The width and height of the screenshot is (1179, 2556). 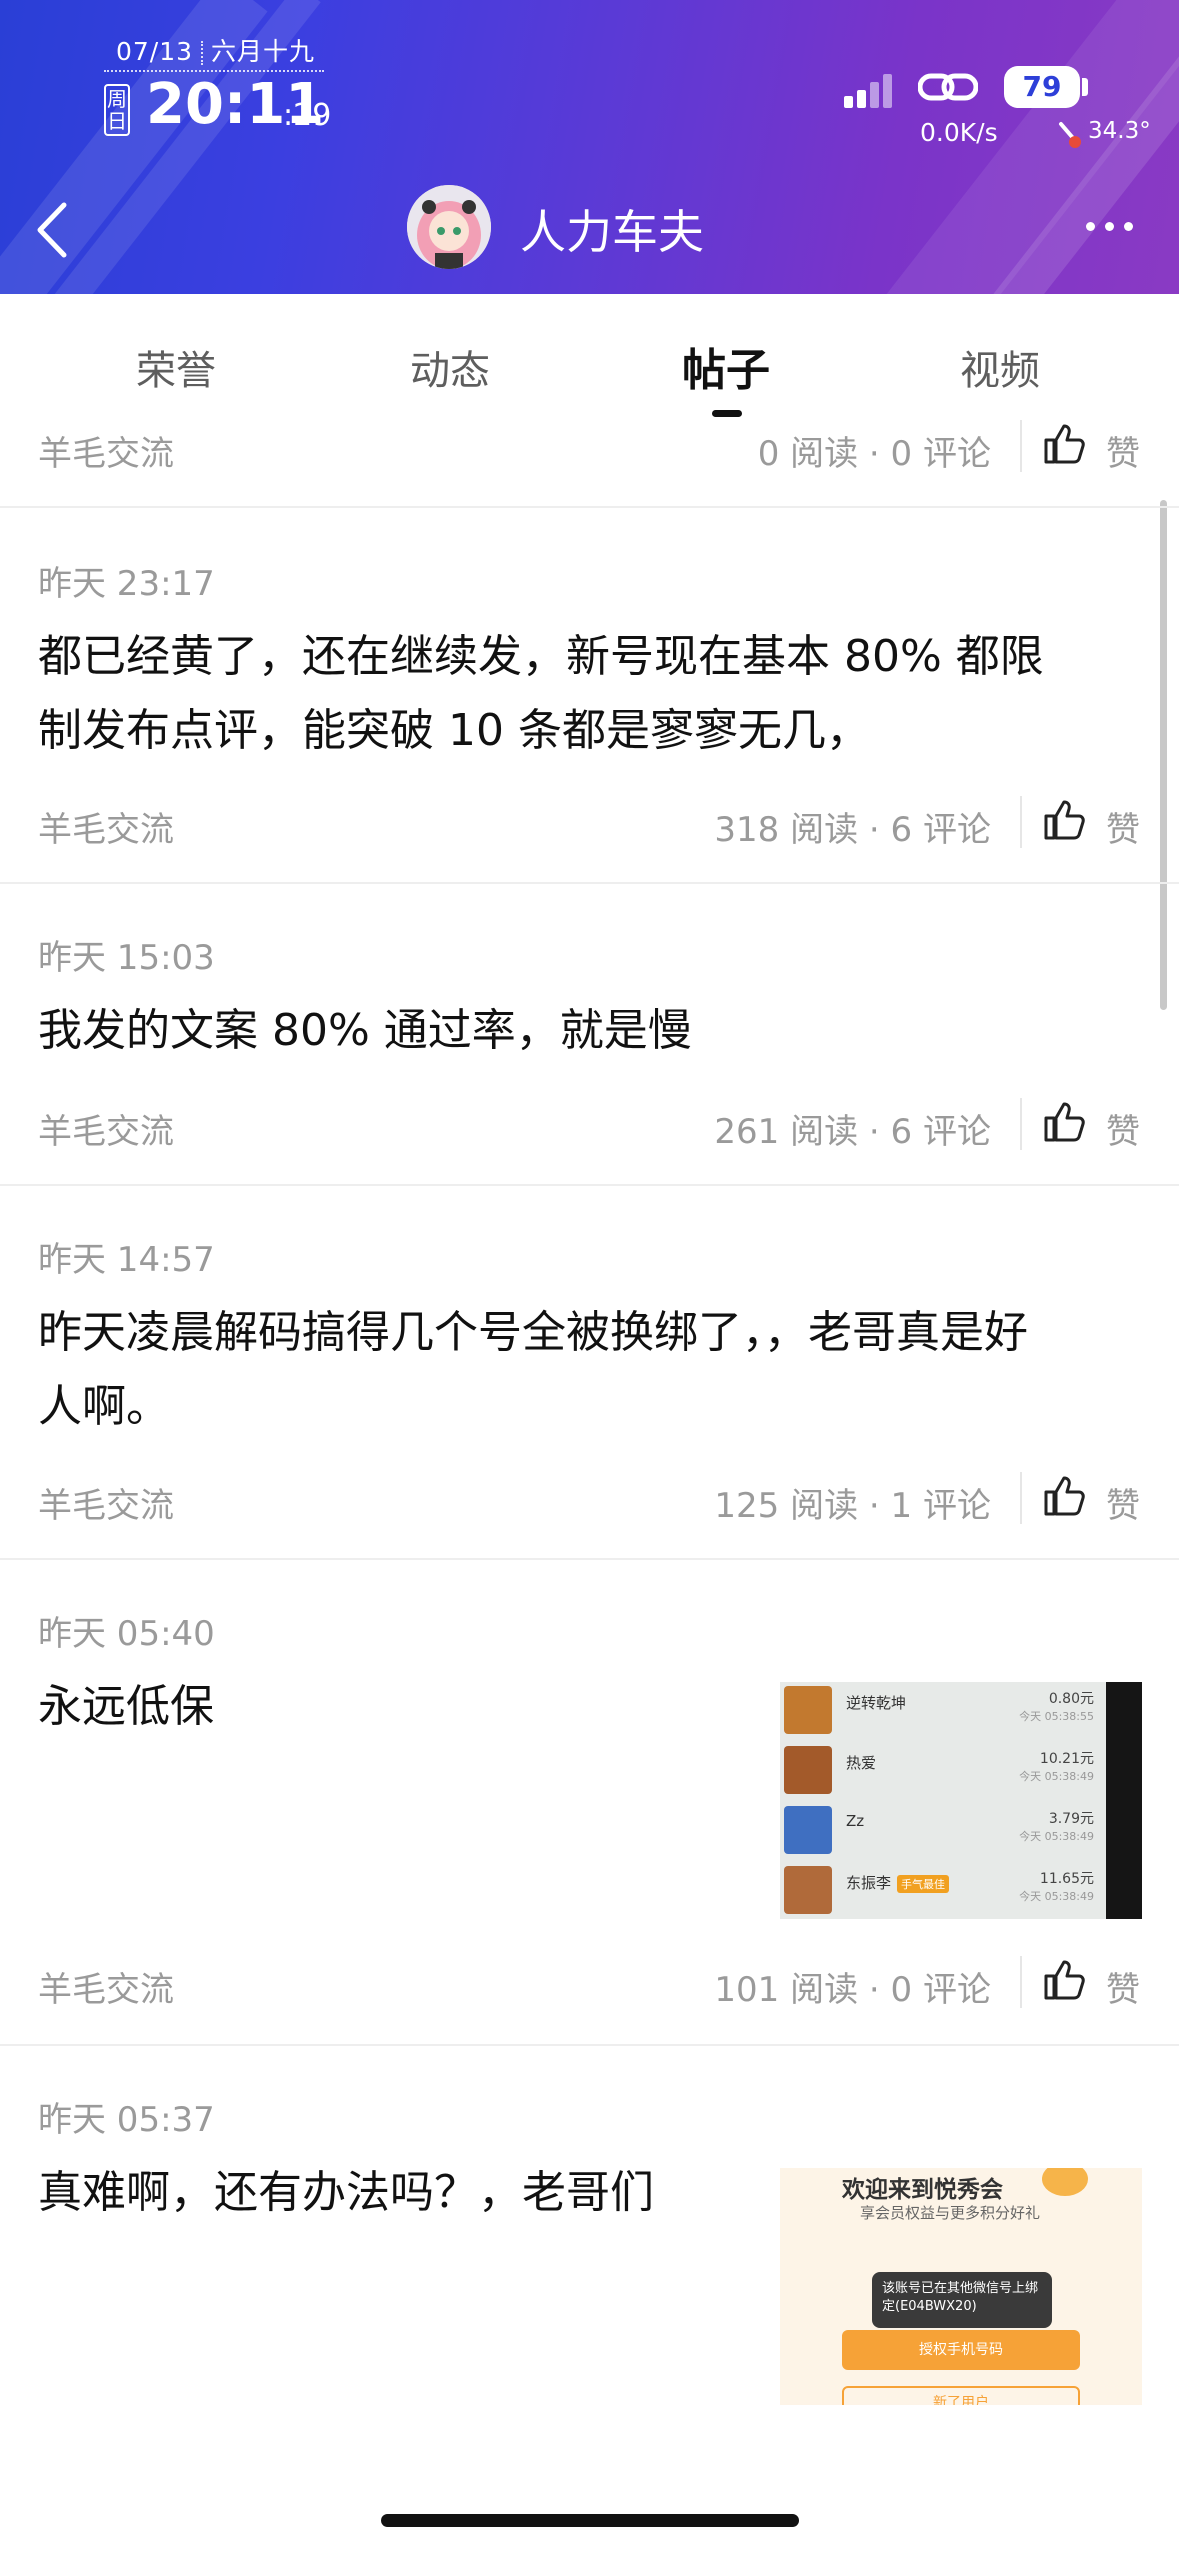 What do you see at coordinates (962, 2300) in the screenshot?
I see `thumbnail-toast: 该账号已在其他微信号上绑定(E04BWX20)` at bounding box center [962, 2300].